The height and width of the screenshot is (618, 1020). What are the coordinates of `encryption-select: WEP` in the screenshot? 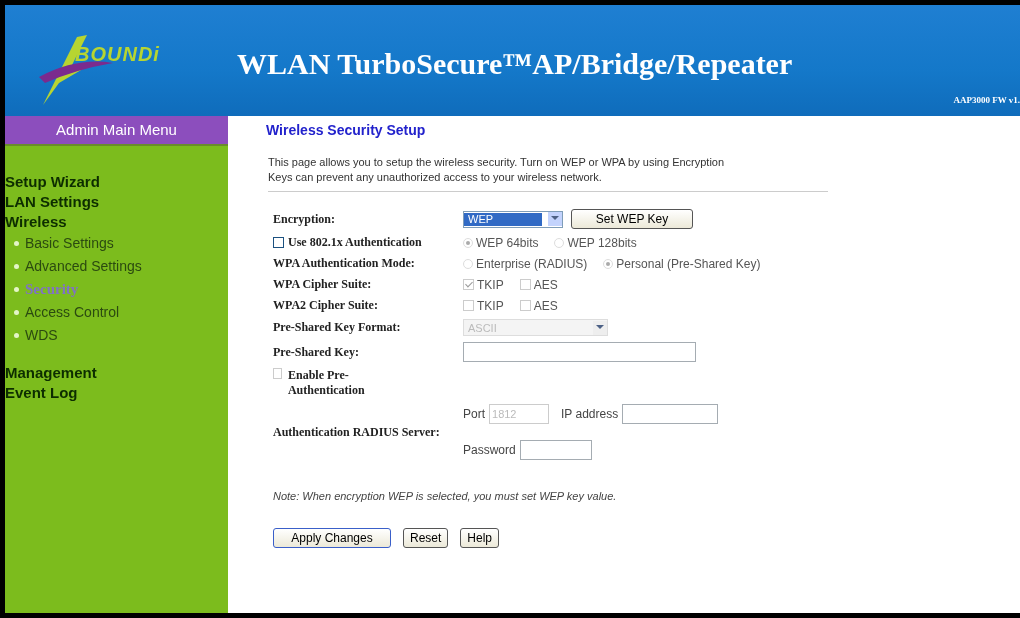 It's located at (513, 219).